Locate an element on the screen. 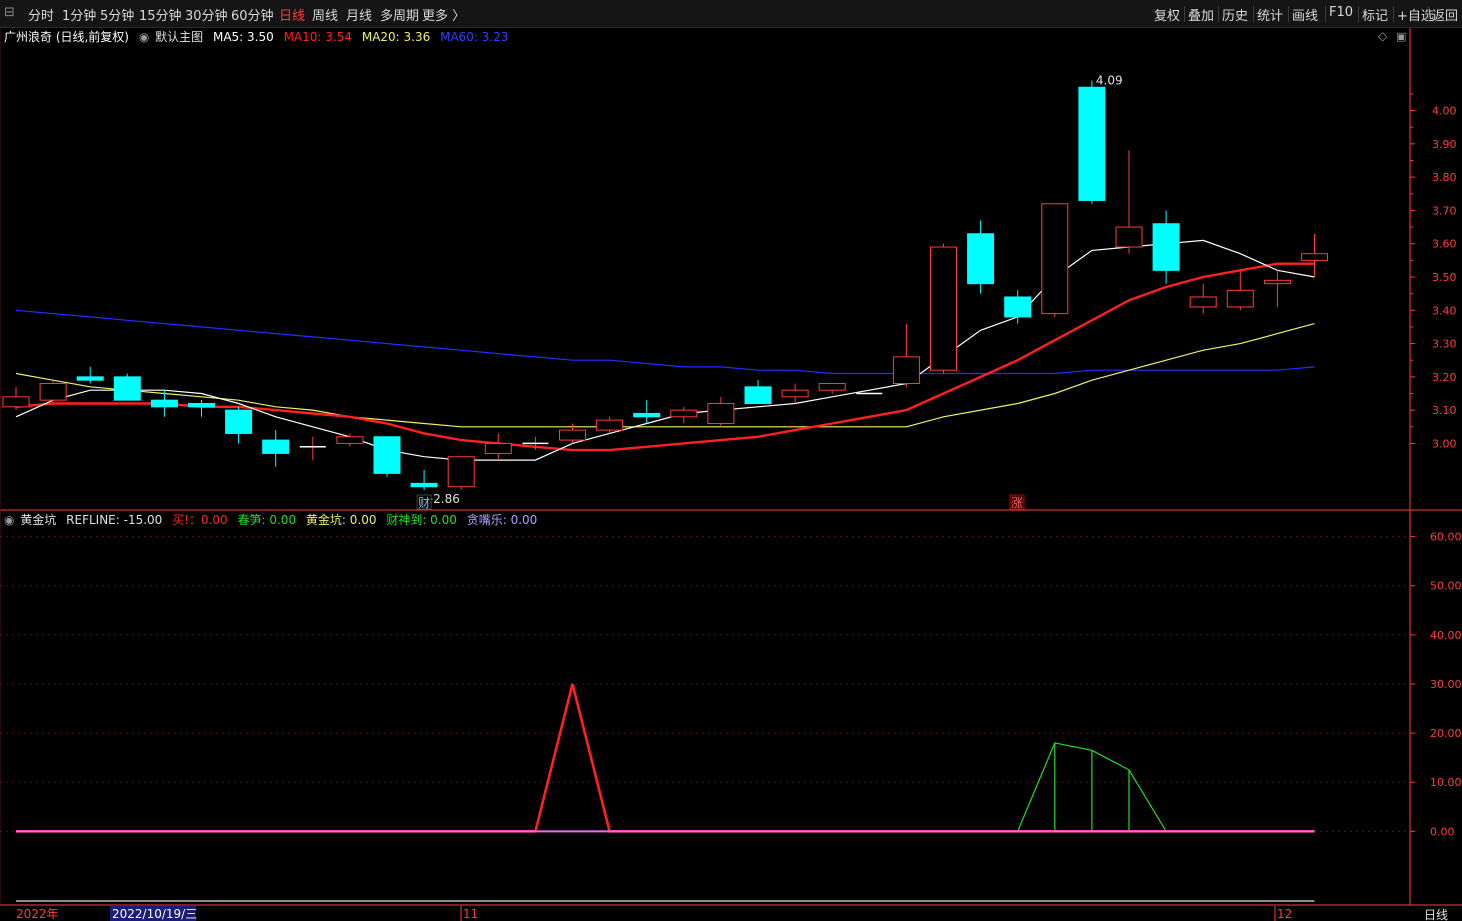 Image resolution: width=1462 pixels, height=921 pixels. buy-line is located at coordinates (665, 758).